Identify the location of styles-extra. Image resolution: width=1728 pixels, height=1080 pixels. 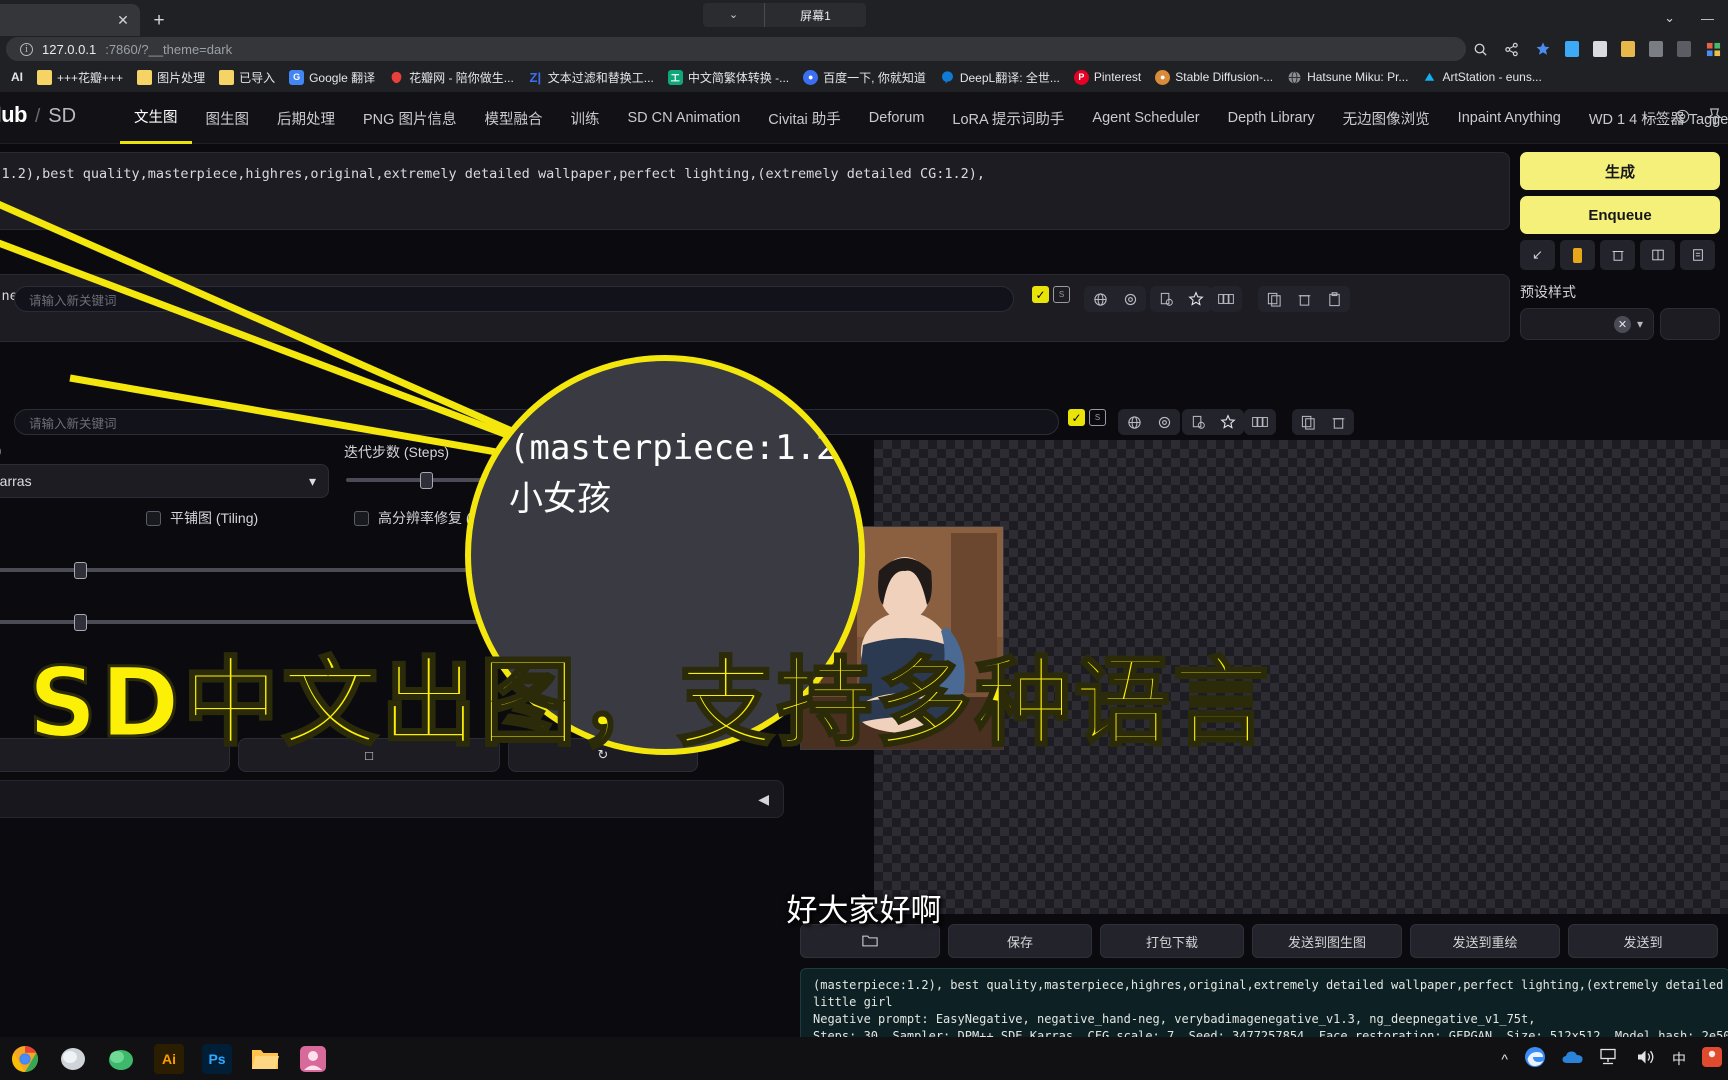
(1690, 324).